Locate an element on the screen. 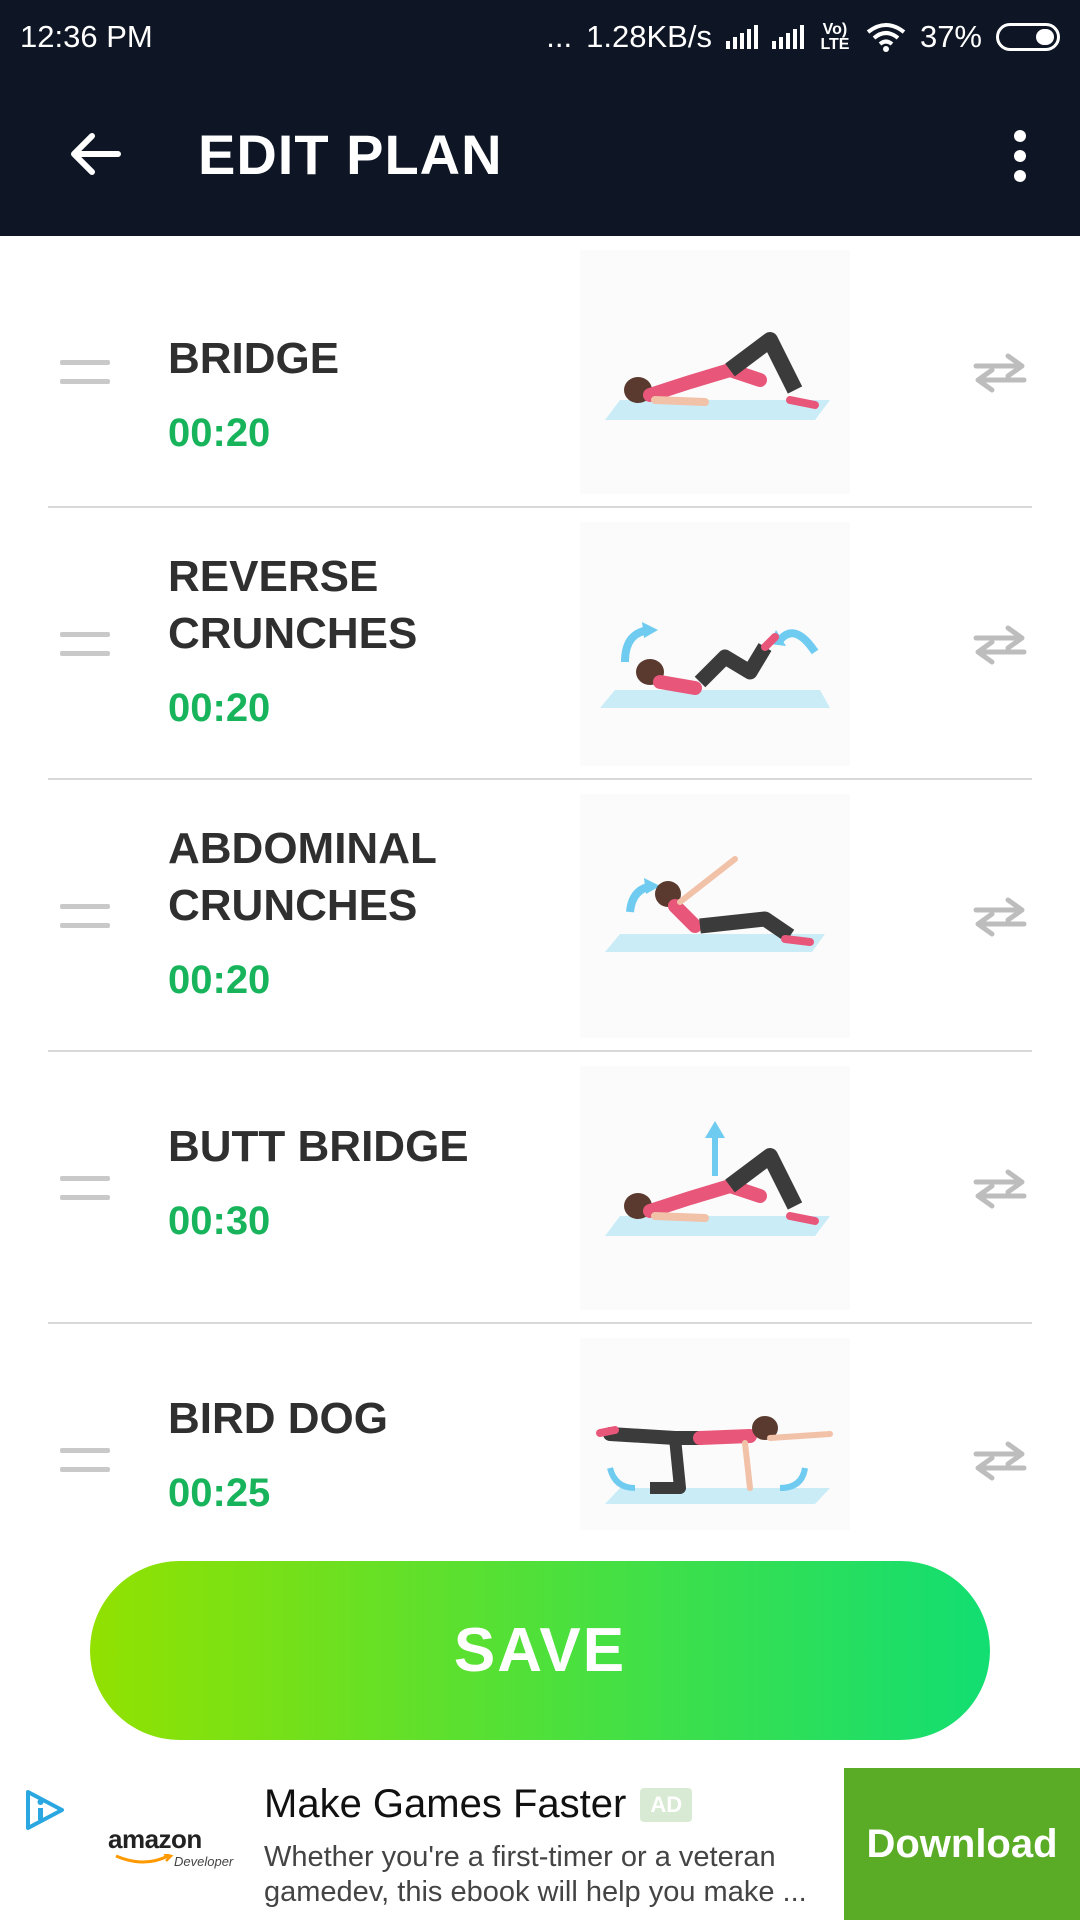  exercise-row: BUTT BRIDGE 00:30 is located at coordinates (540, 1188).